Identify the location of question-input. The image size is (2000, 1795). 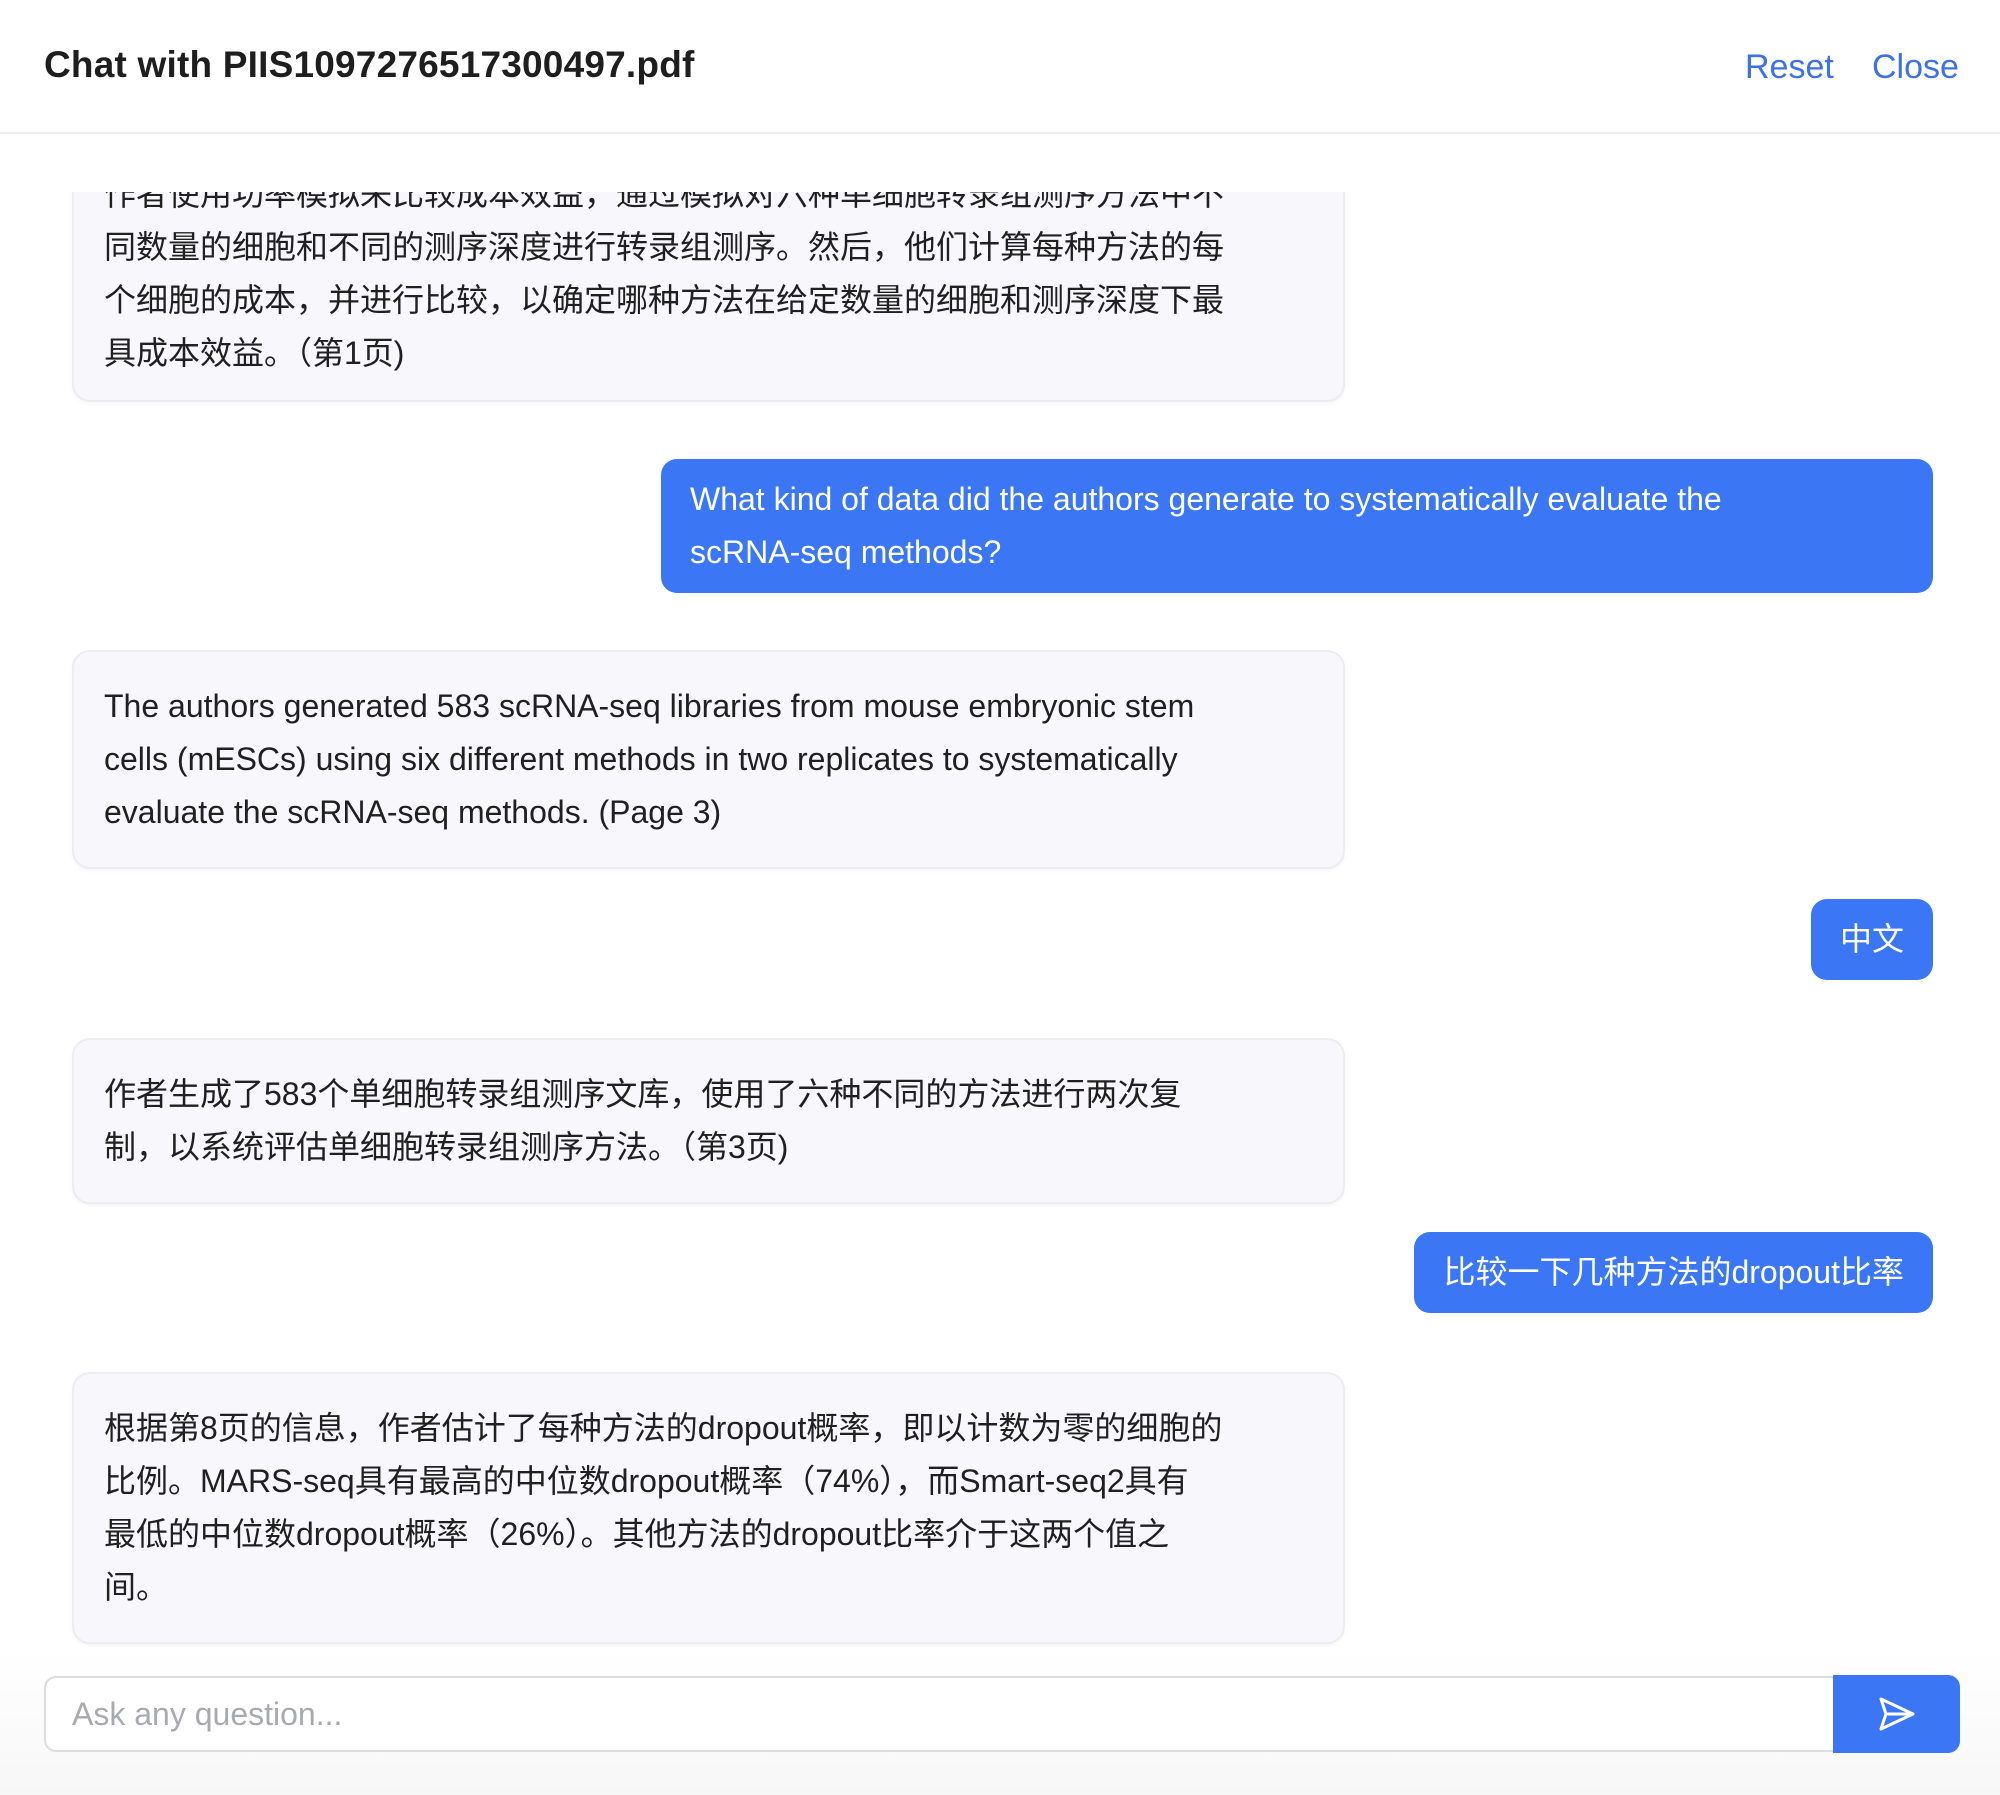
(940, 1714).